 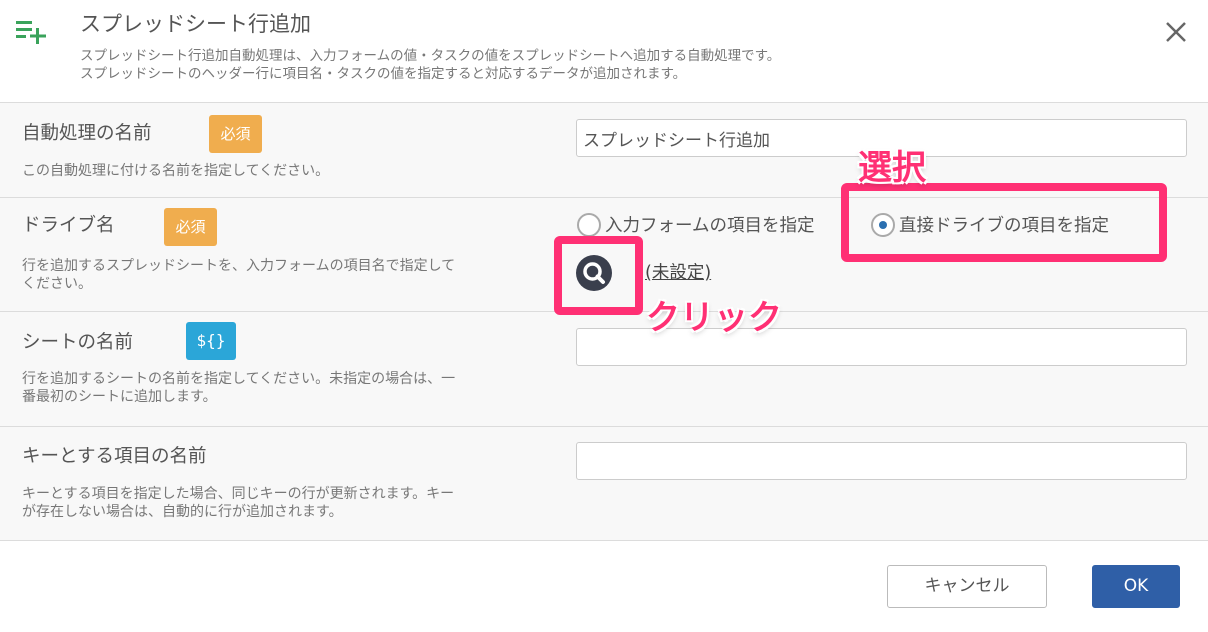 I want to click on field-help: 行を追加するスプレッドシートを、入力フォームの項目名で指定して ください。, so click(x=282, y=275).